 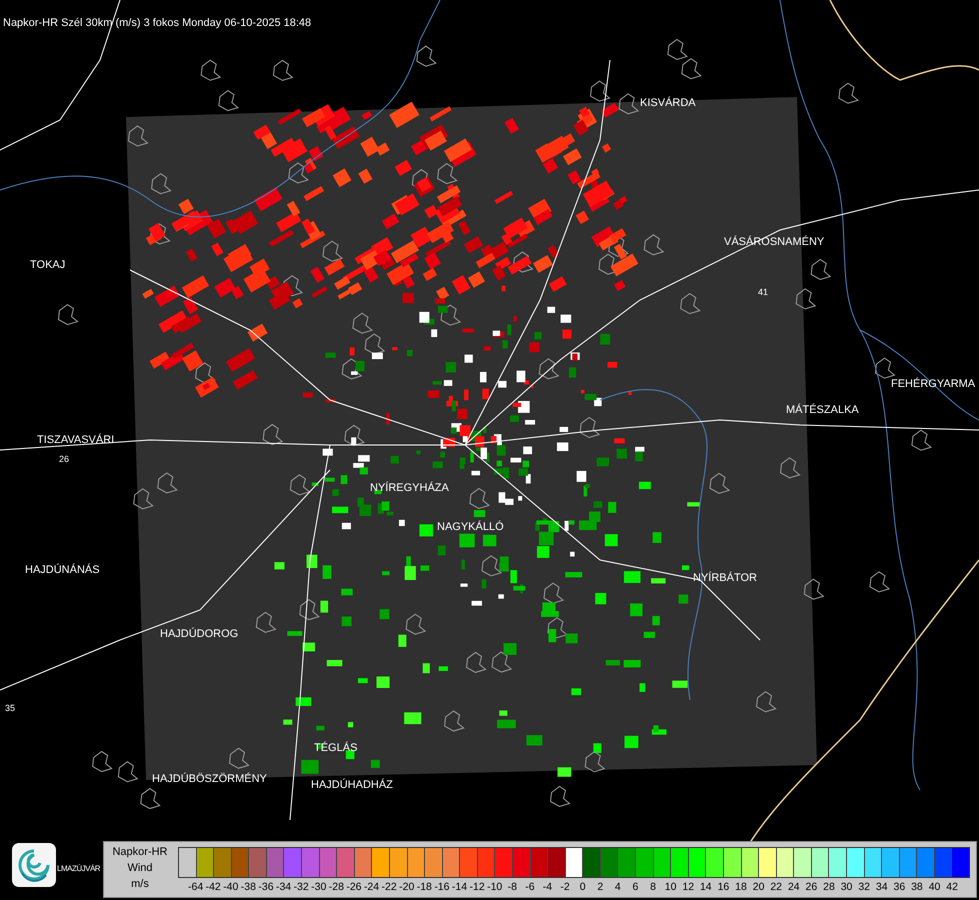 I want to click on legend-tick: -10, so click(x=495, y=887).